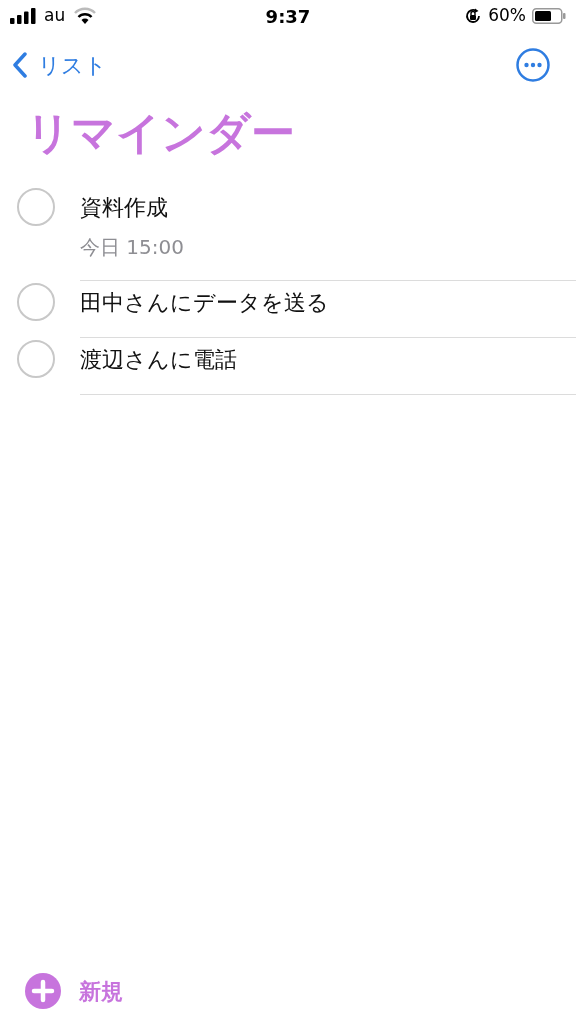  Describe the element at coordinates (132, 247) in the screenshot. I see `due-date: 今日 15:00` at that location.